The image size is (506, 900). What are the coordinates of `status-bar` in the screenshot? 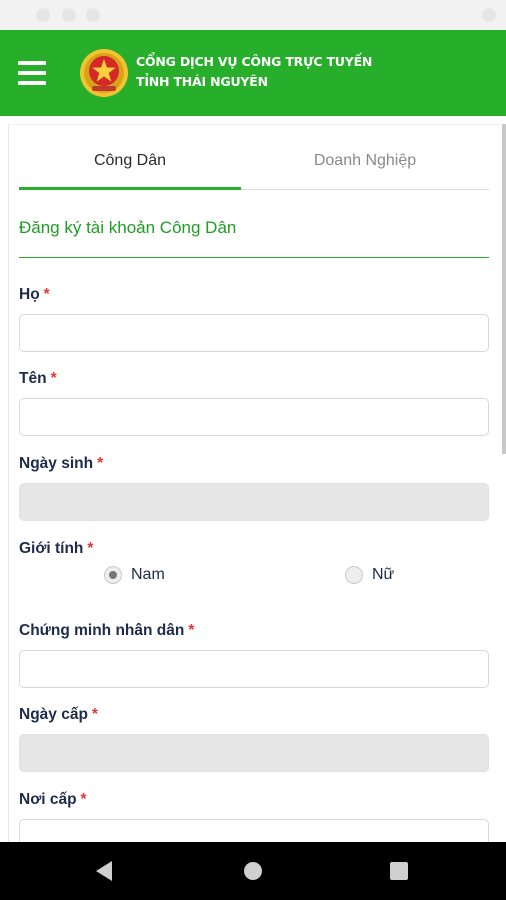 It's located at (253, 15).